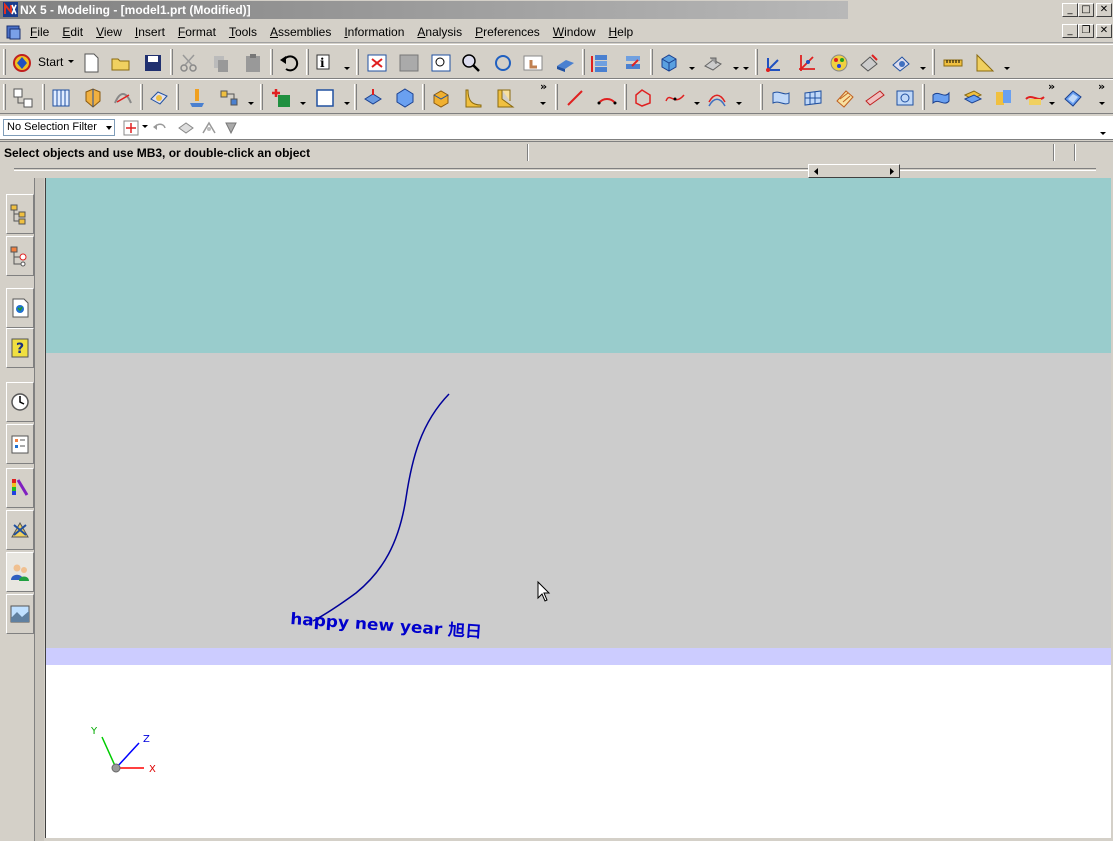  What do you see at coordinates (574, 32) in the screenshot?
I see `menu-window: Window` at bounding box center [574, 32].